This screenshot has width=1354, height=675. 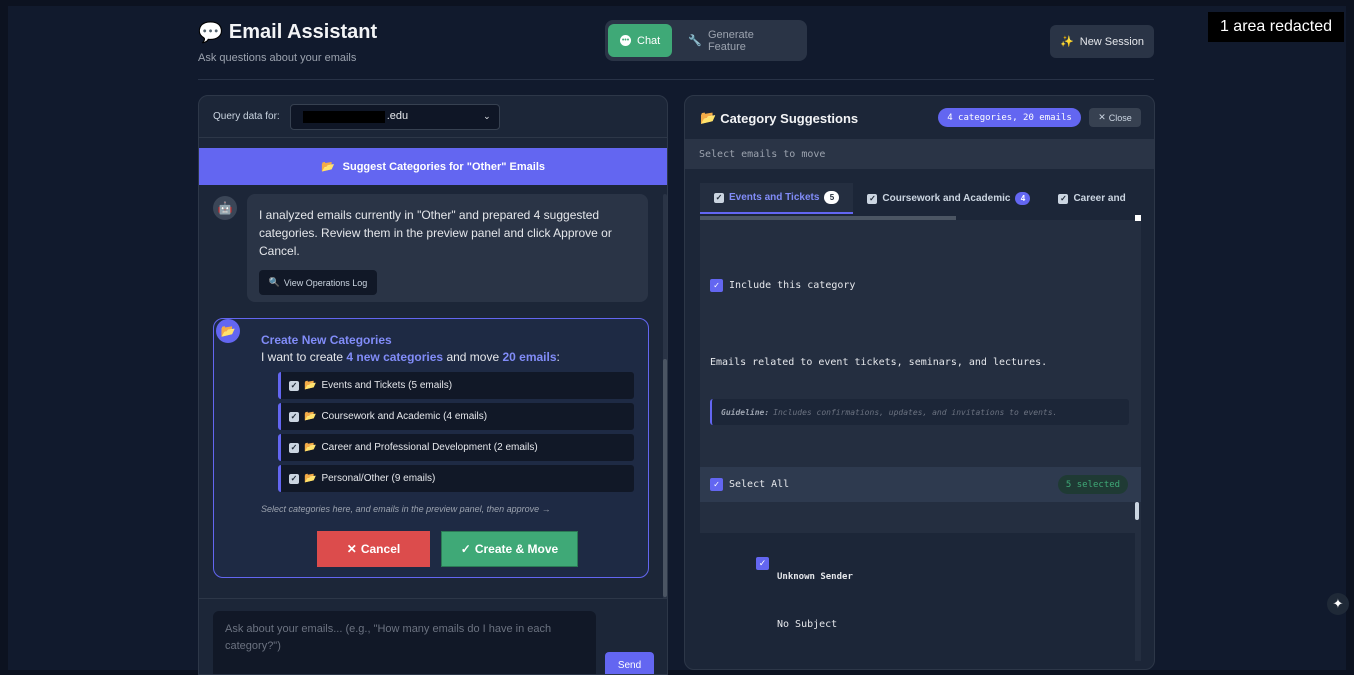 I want to click on tab-count-badge: 4, so click(x=1023, y=198).